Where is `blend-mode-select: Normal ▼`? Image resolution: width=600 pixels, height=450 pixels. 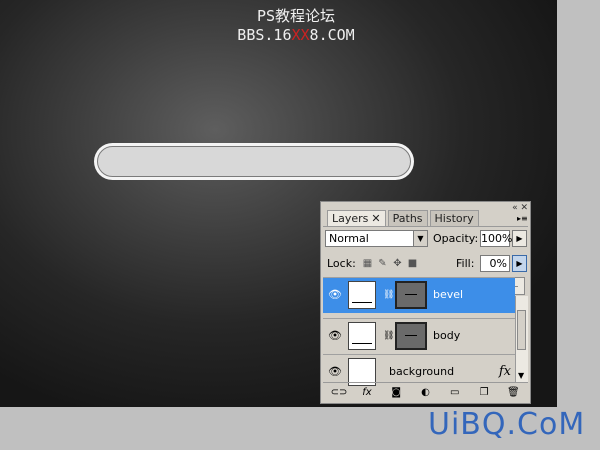 blend-mode-select: Normal ▼ is located at coordinates (376, 238).